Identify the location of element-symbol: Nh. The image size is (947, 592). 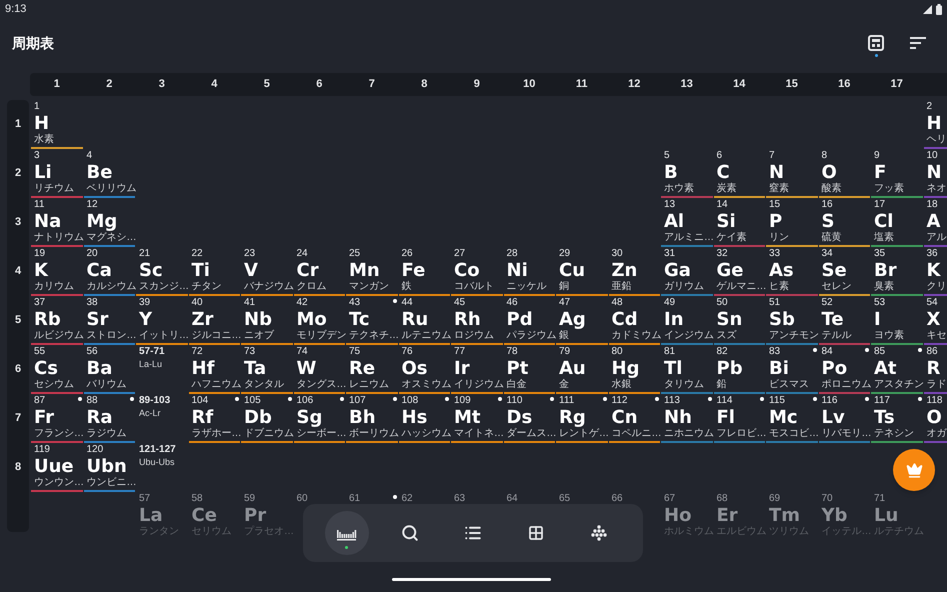
(688, 417).